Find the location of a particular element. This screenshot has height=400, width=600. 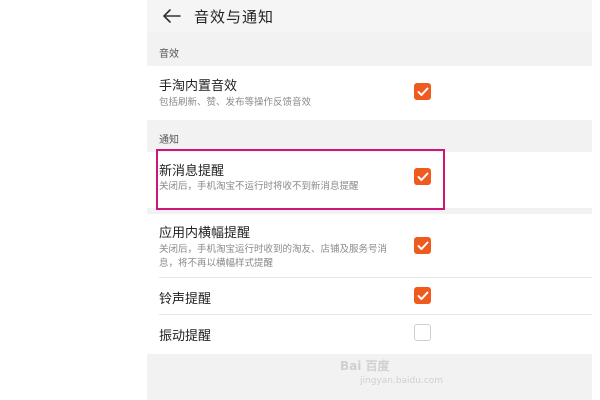

setting-item-builtin-sound: 手淘内置音效 包括刷新、赞、发布等操作反馈音效 is located at coordinates (369, 93).